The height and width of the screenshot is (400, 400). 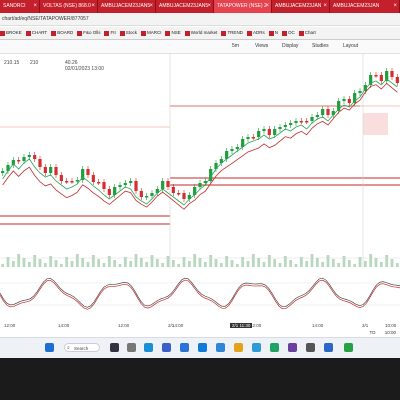 I want to click on bookmark-label: N, so click(x=276, y=32).